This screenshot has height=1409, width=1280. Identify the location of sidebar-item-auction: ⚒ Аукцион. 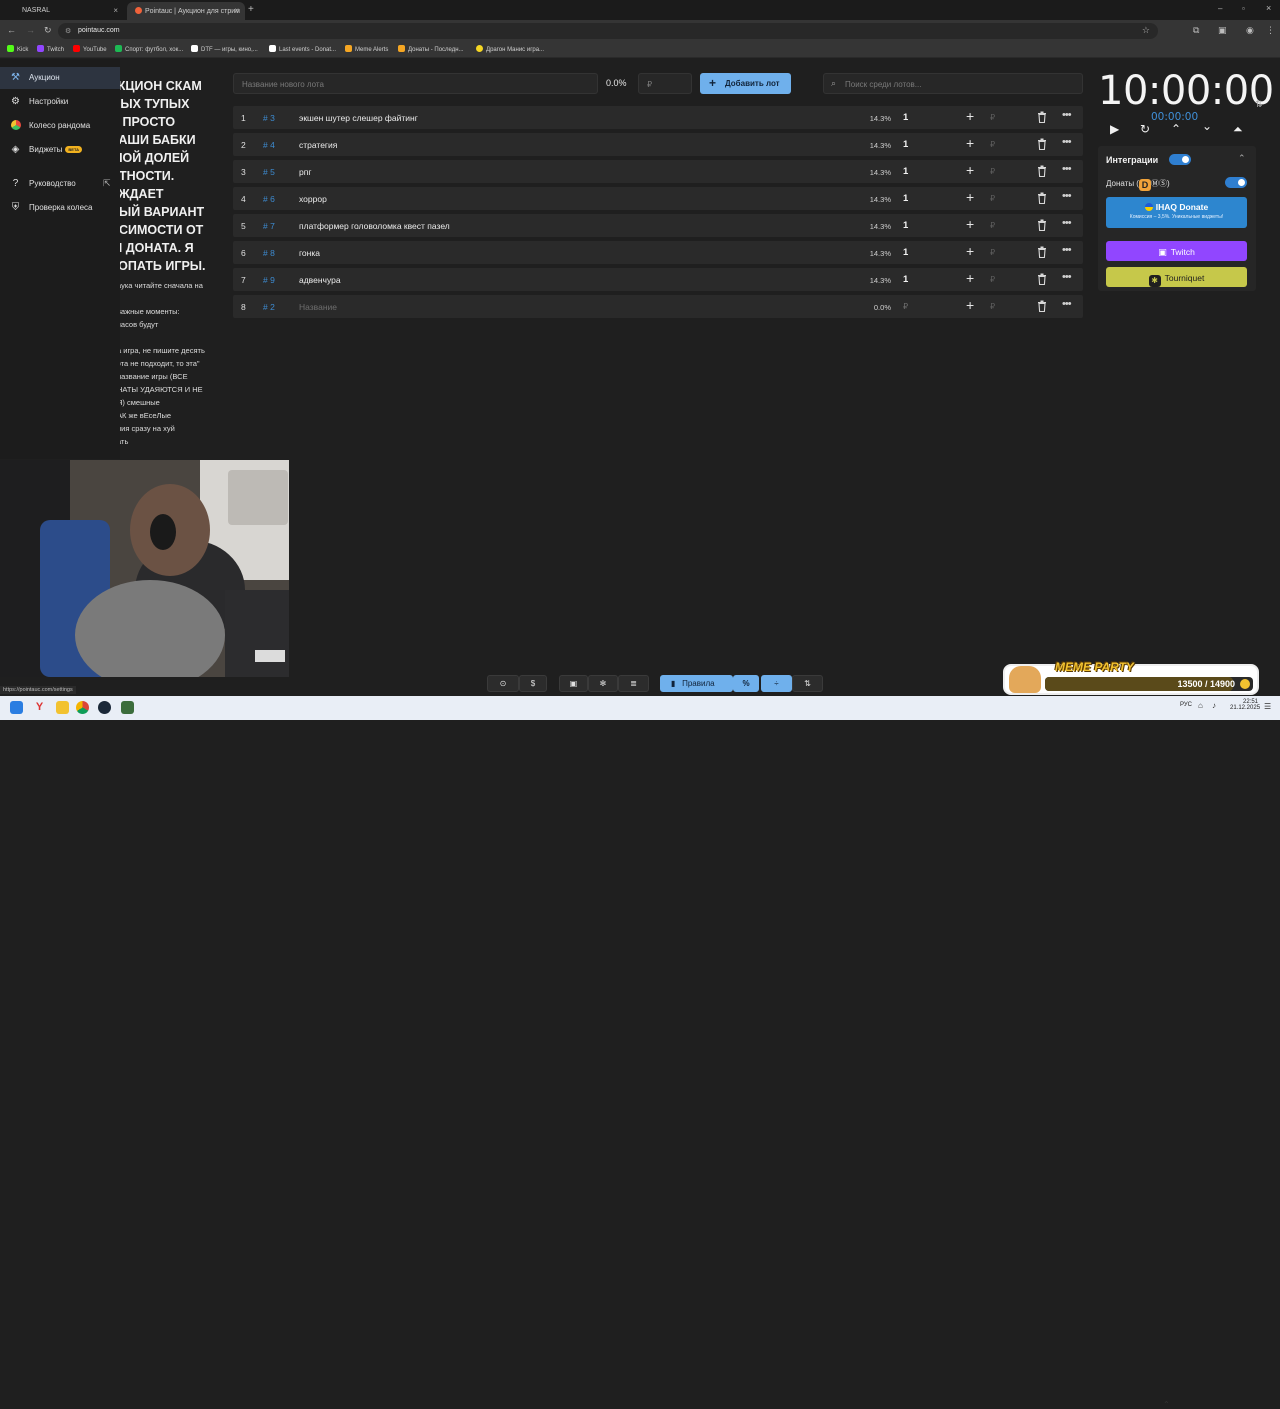
(60, 78).